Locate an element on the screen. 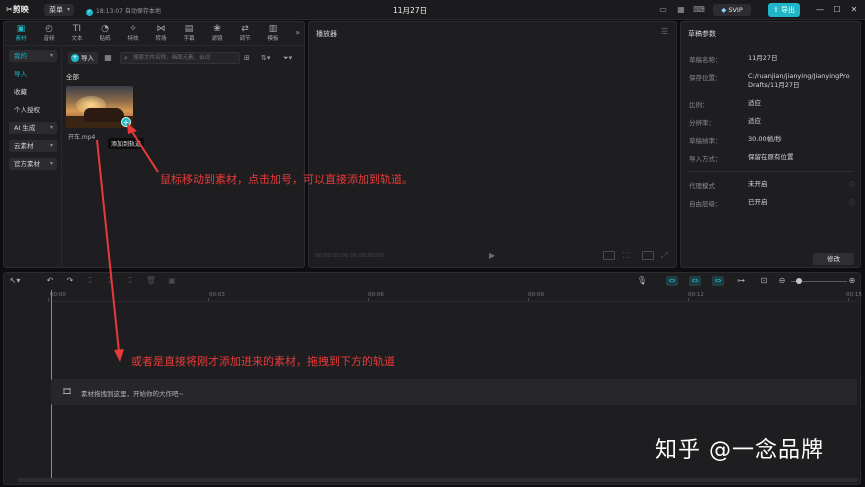 The image size is (865, 487). annotation-arrows is located at coordinates (127, 242).